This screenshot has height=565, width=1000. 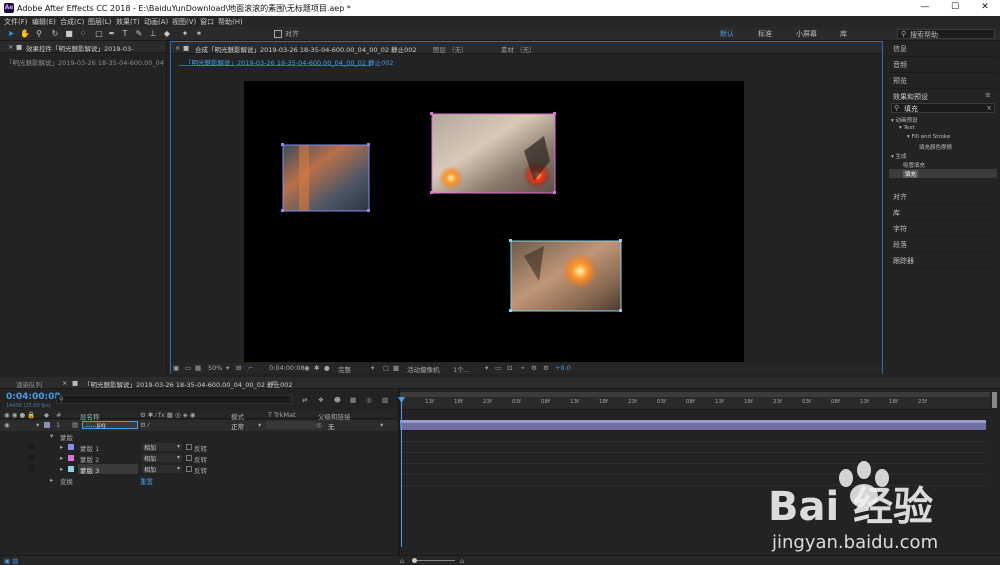 I want to click on zoom-select: 50%, so click(x=215, y=368).